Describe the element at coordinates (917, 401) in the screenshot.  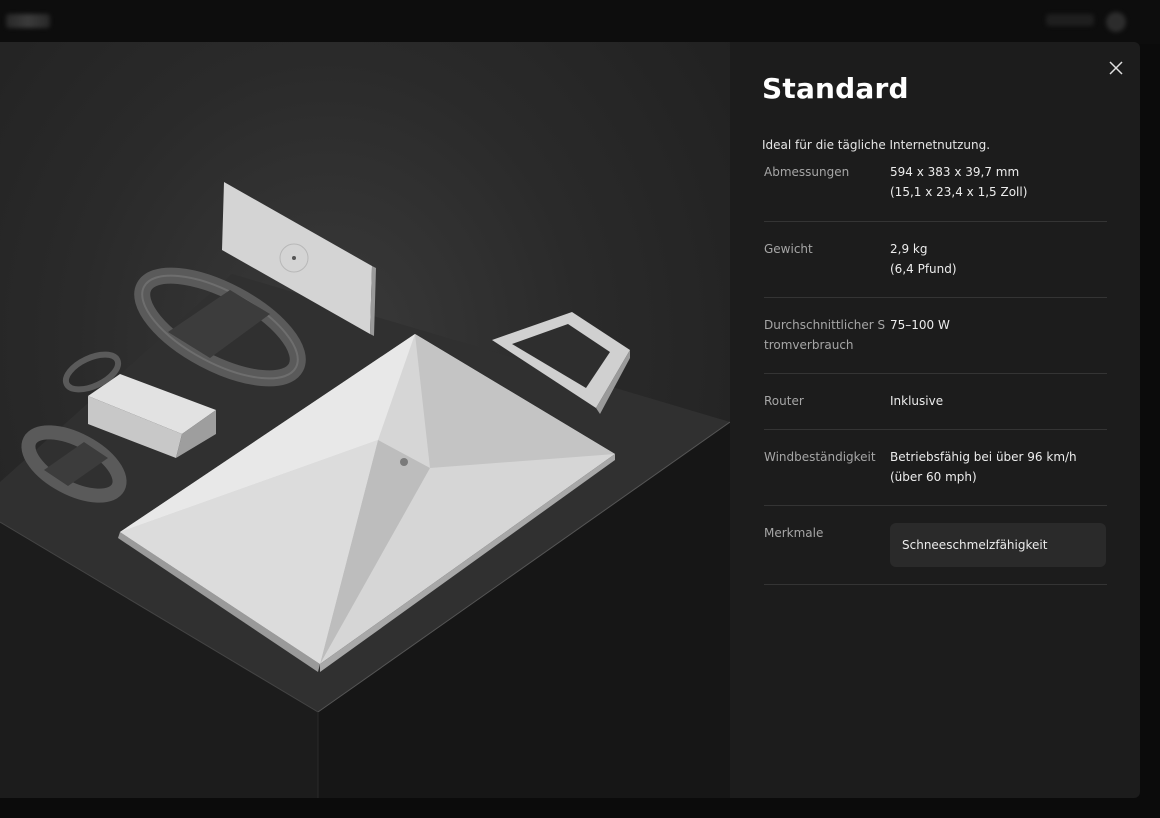
I see `spec-value-line: Inklusive` at that location.